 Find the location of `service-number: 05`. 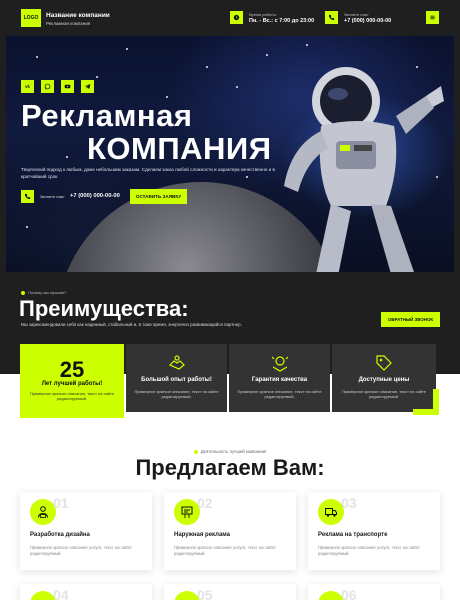

service-number: 05 is located at coordinates (205, 593).